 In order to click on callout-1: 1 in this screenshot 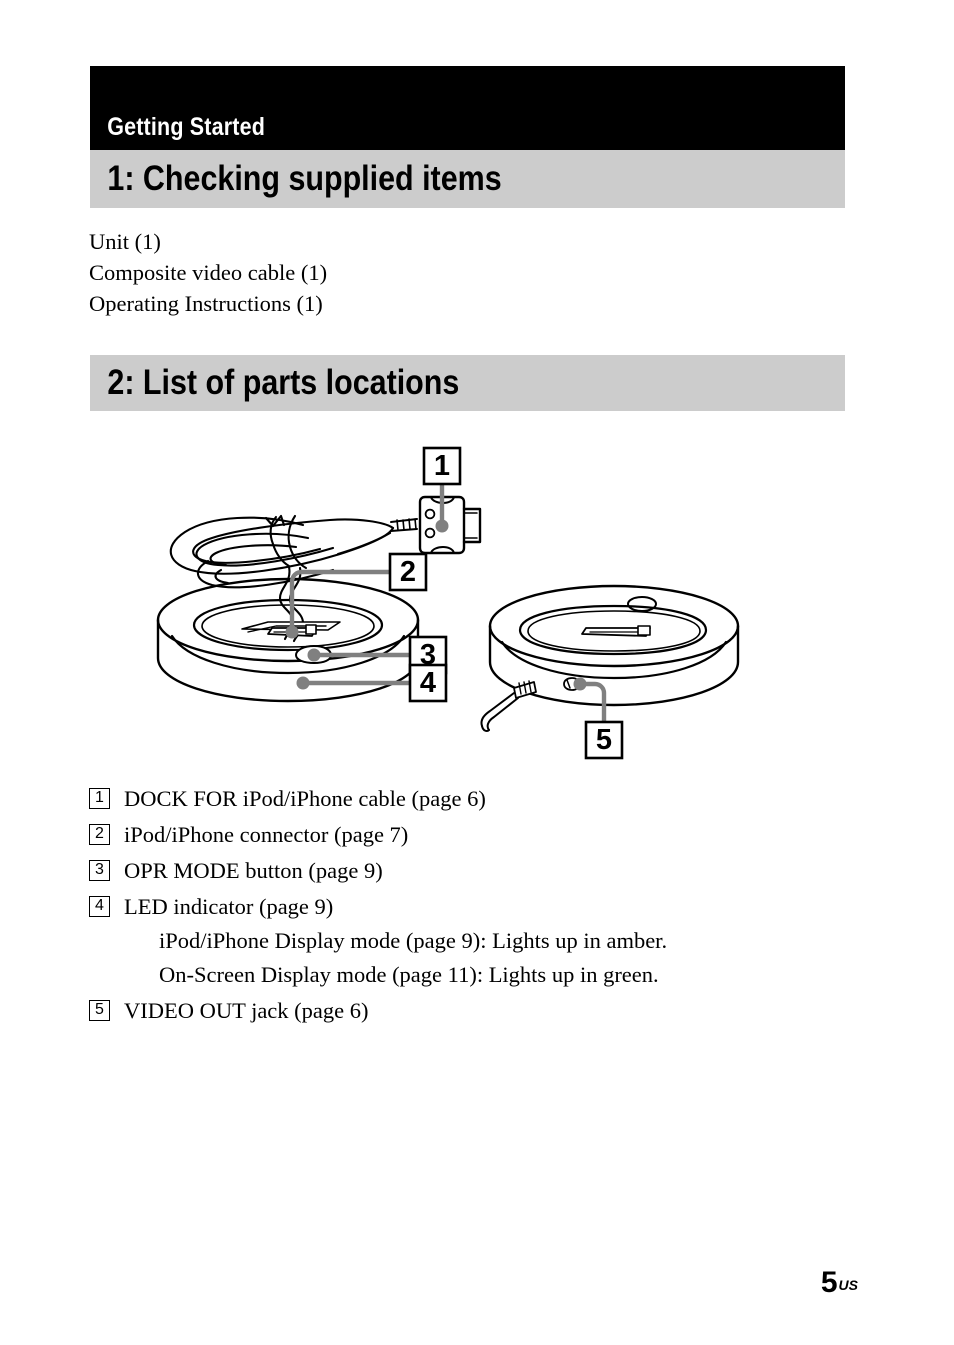, I will do `click(442, 466)`.